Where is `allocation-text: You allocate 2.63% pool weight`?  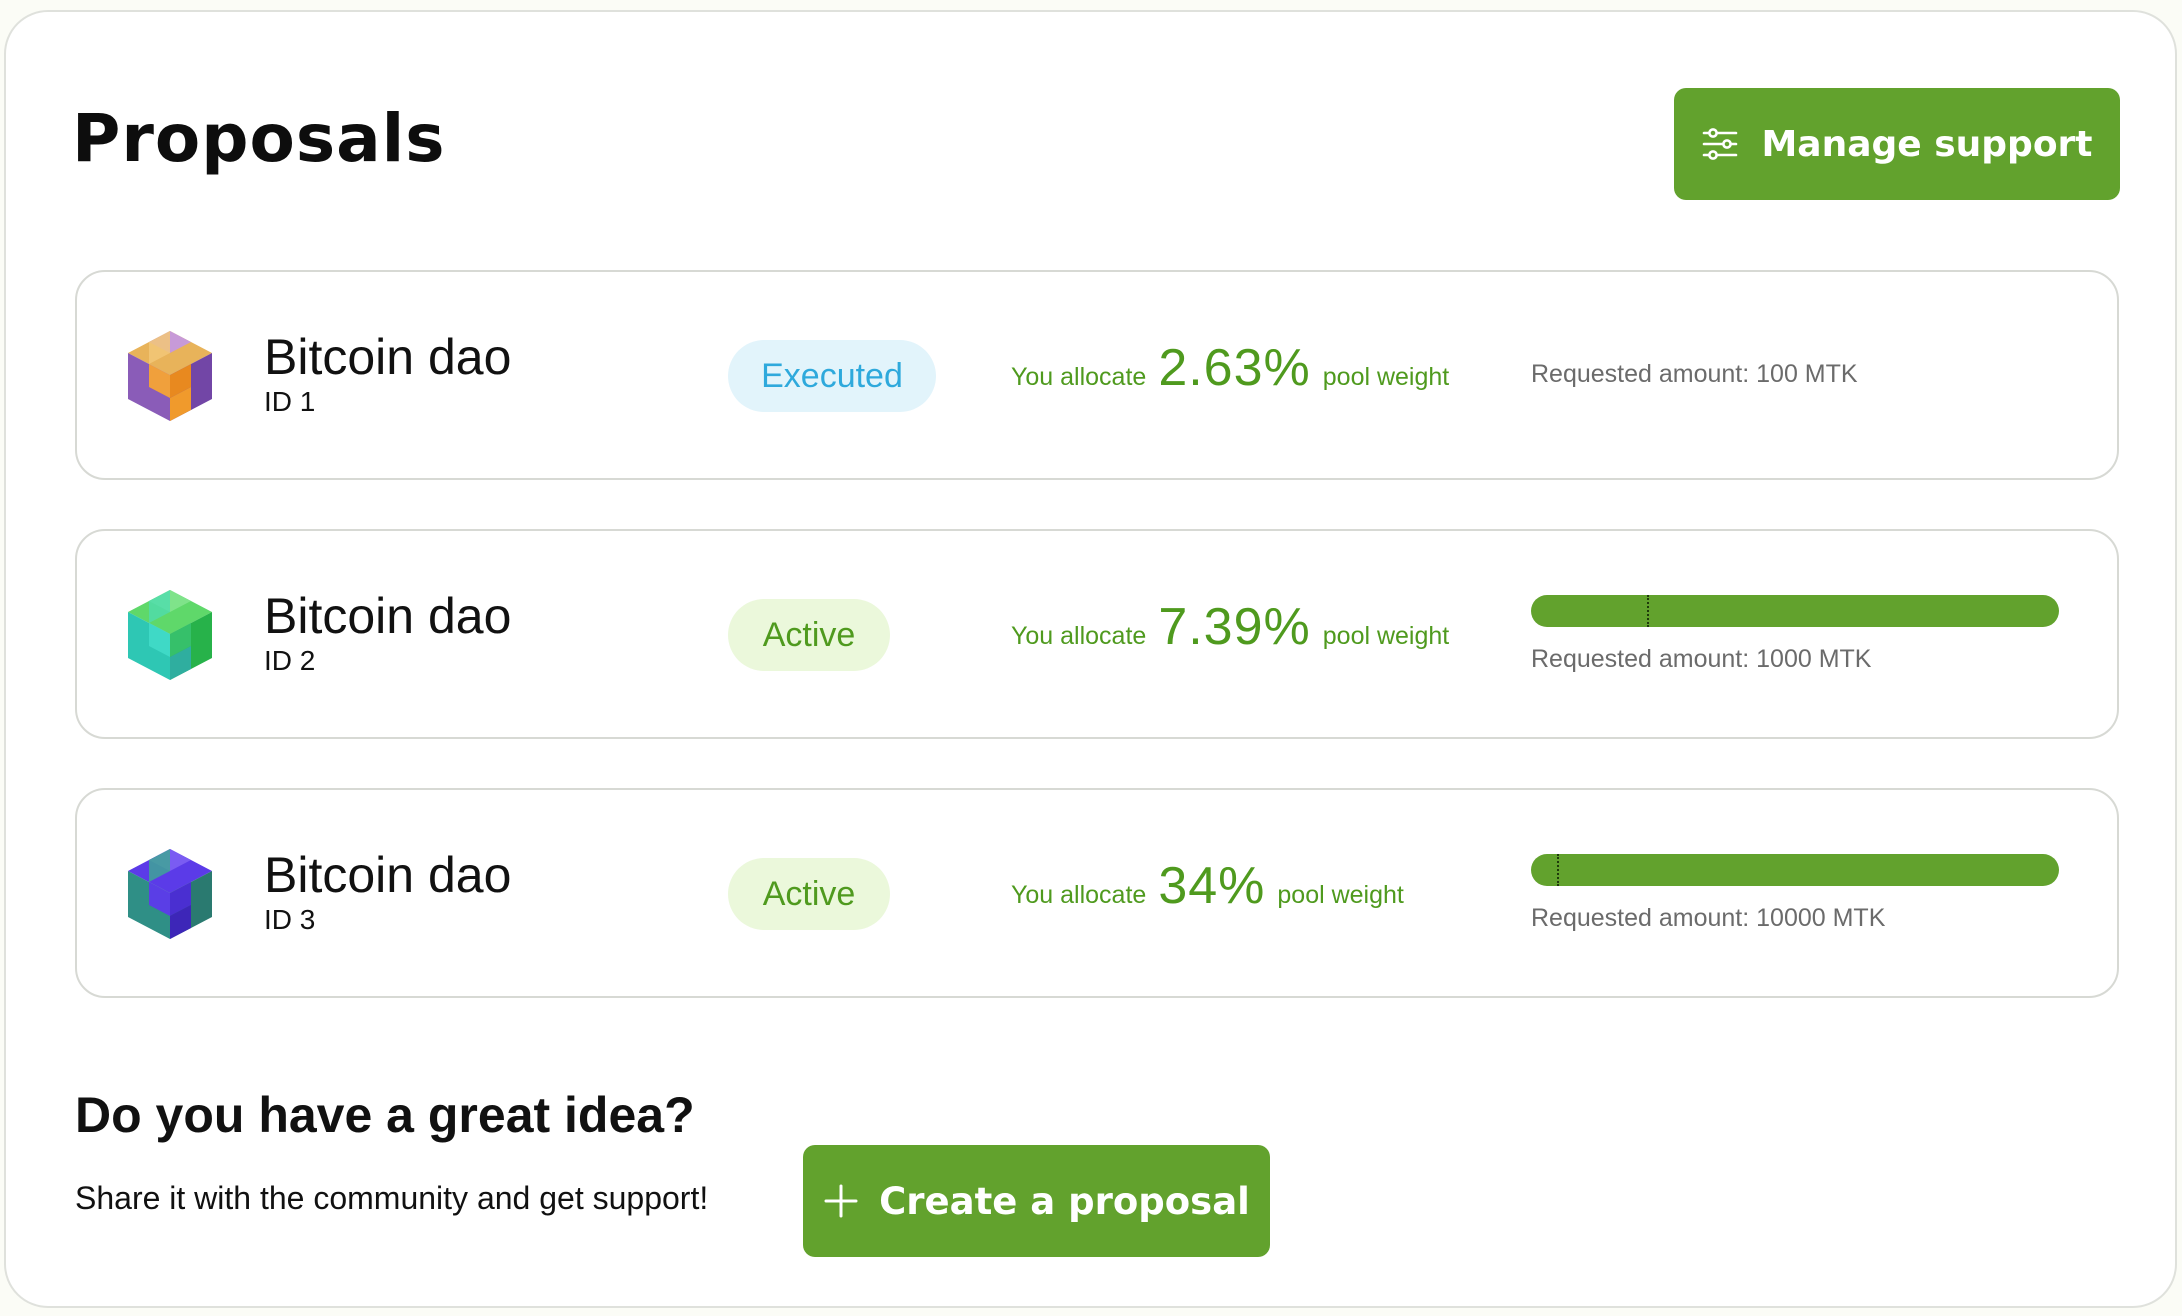 allocation-text: You allocate 2.63% pool weight is located at coordinates (1230, 368).